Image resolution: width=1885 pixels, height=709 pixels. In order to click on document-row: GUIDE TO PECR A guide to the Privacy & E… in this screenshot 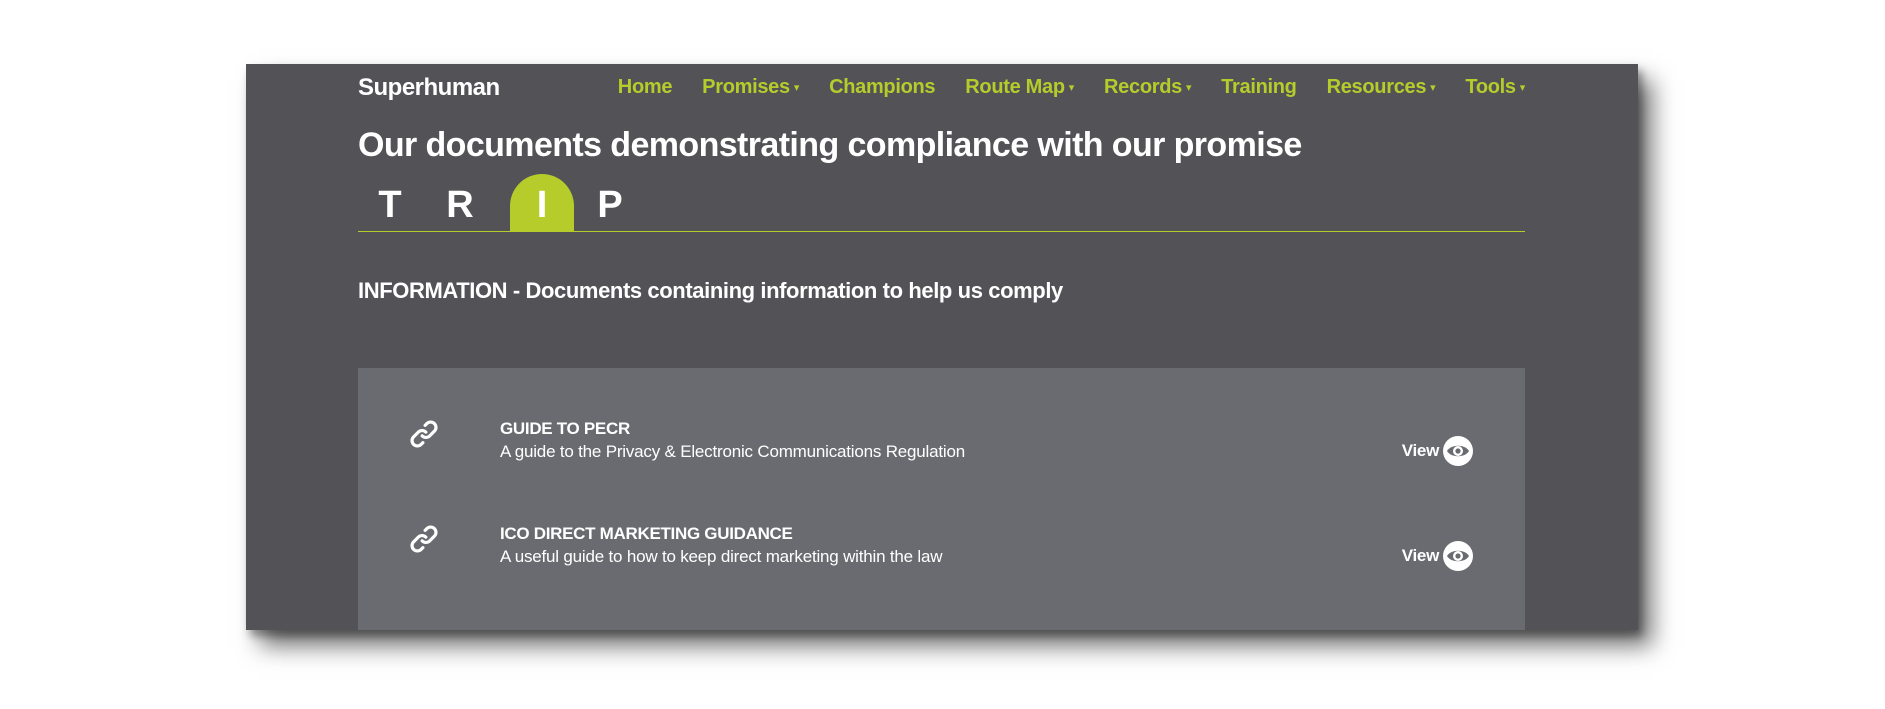, I will do `click(941, 458)`.